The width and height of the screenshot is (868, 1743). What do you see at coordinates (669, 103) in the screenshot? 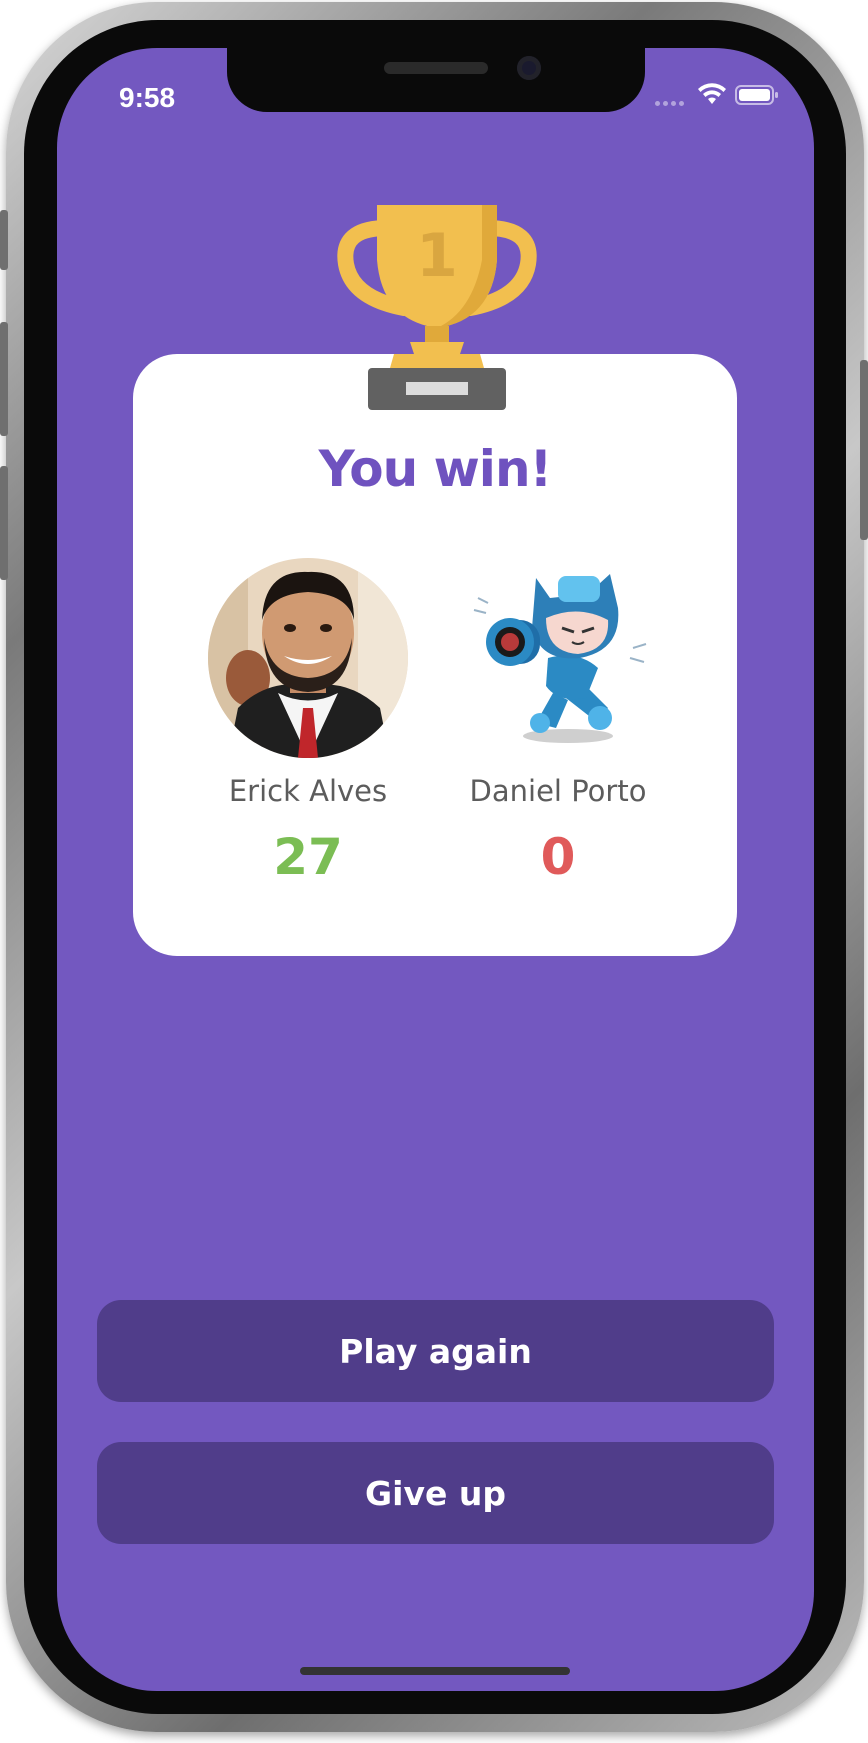
I see `signal-dots-icon` at bounding box center [669, 103].